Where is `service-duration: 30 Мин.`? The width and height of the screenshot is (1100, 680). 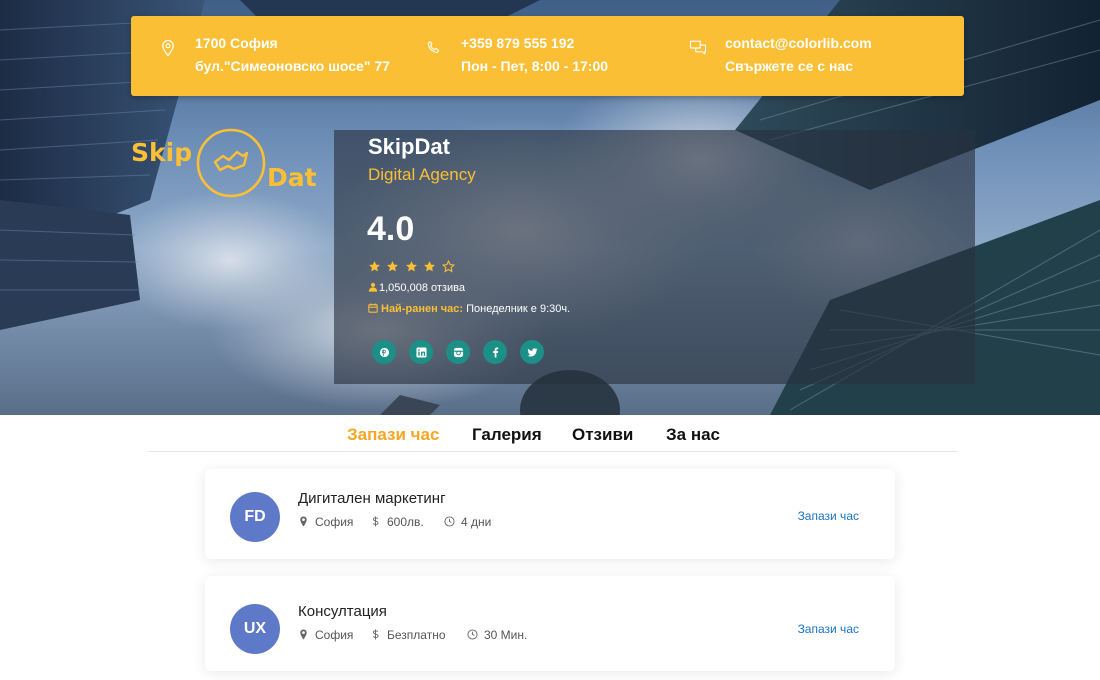
service-duration: 30 Мин. is located at coordinates (497, 635).